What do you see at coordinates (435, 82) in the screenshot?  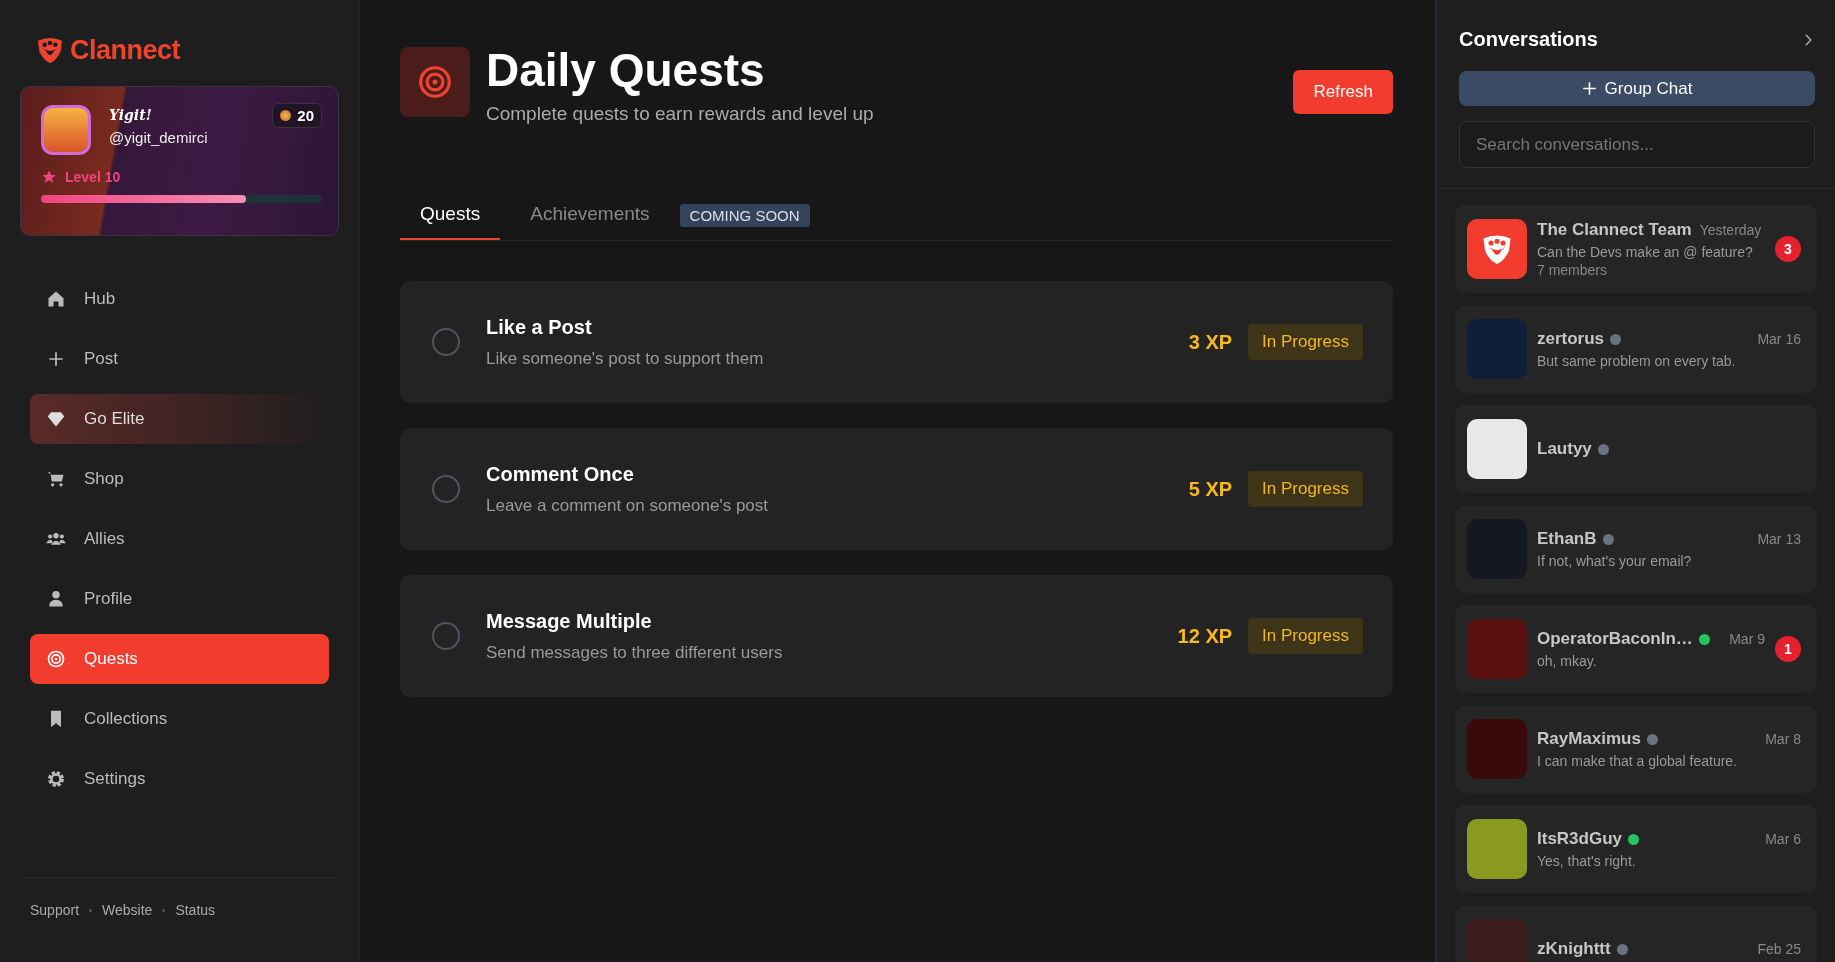 I see `quest-header-icon` at bounding box center [435, 82].